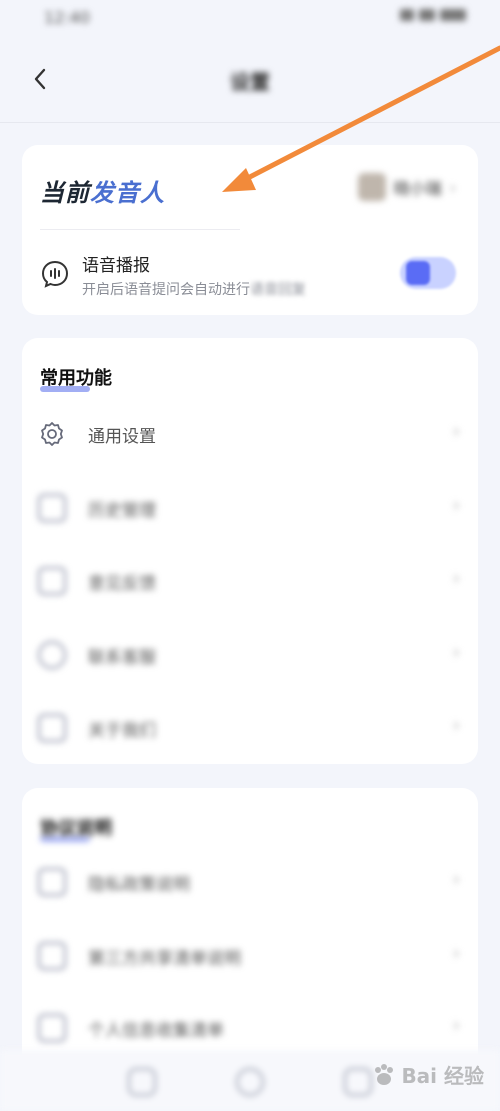  Describe the element at coordinates (67, 17) in the screenshot. I see `status-time: 12:40` at that location.